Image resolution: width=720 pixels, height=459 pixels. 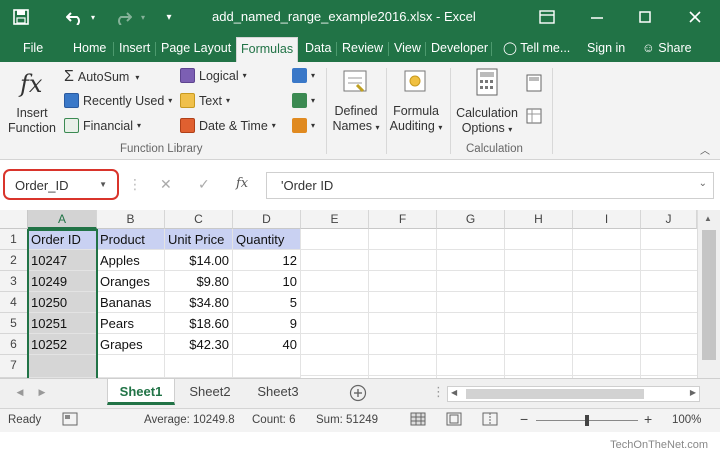 What do you see at coordinates (454, 420) in the screenshot?
I see `page-layout-view-icon` at bounding box center [454, 420].